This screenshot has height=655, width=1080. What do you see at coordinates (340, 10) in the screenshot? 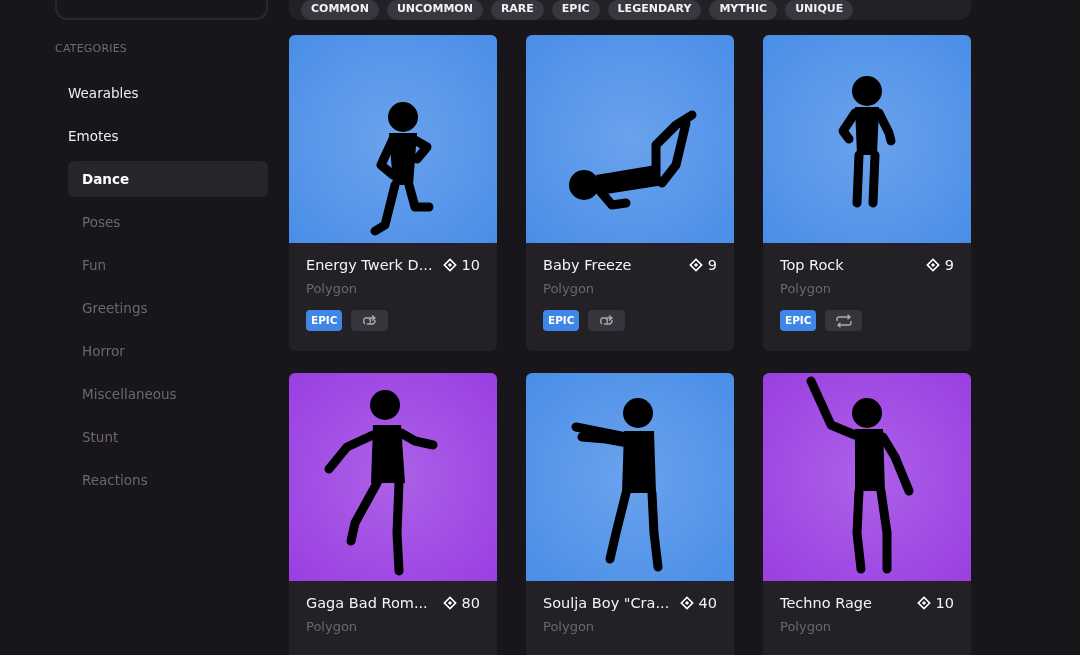
I see `rarity-filter-chip: COMMON` at bounding box center [340, 10].